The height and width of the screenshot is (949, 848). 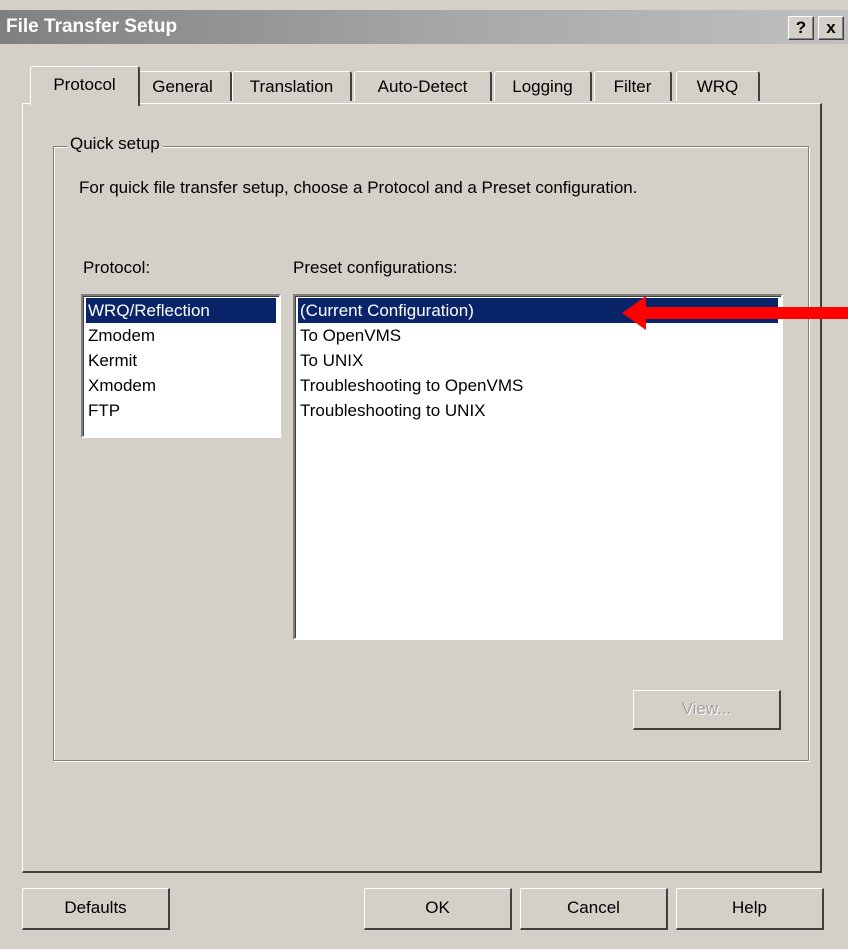 What do you see at coordinates (735, 313) in the screenshot?
I see `annotation-arrow-icon` at bounding box center [735, 313].